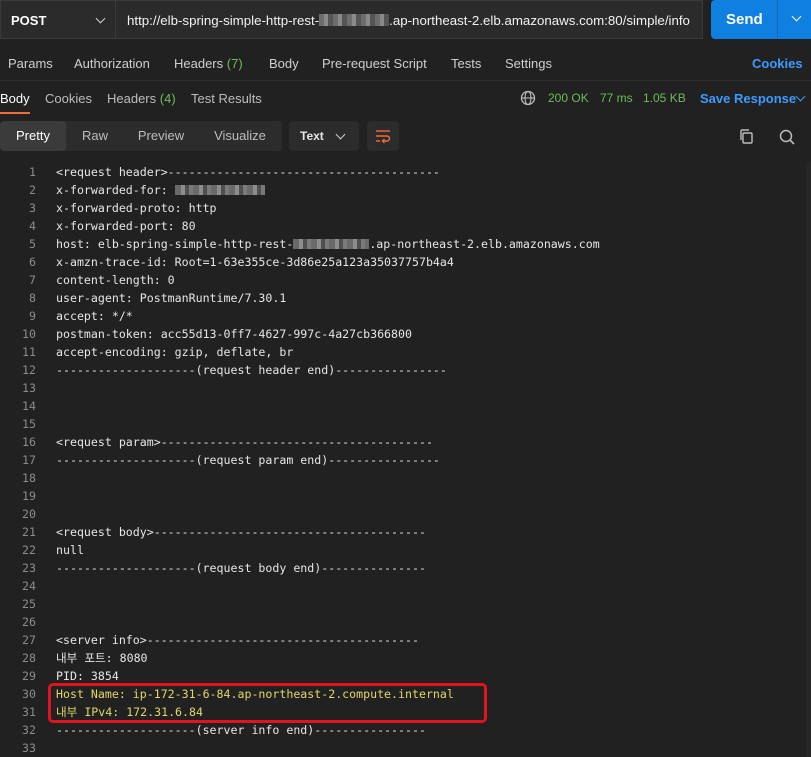 The image size is (811, 757). What do you see at coordinates (29, 604) in the screenshot?
I see `line-number: 25` at bounding box center [29, 604].